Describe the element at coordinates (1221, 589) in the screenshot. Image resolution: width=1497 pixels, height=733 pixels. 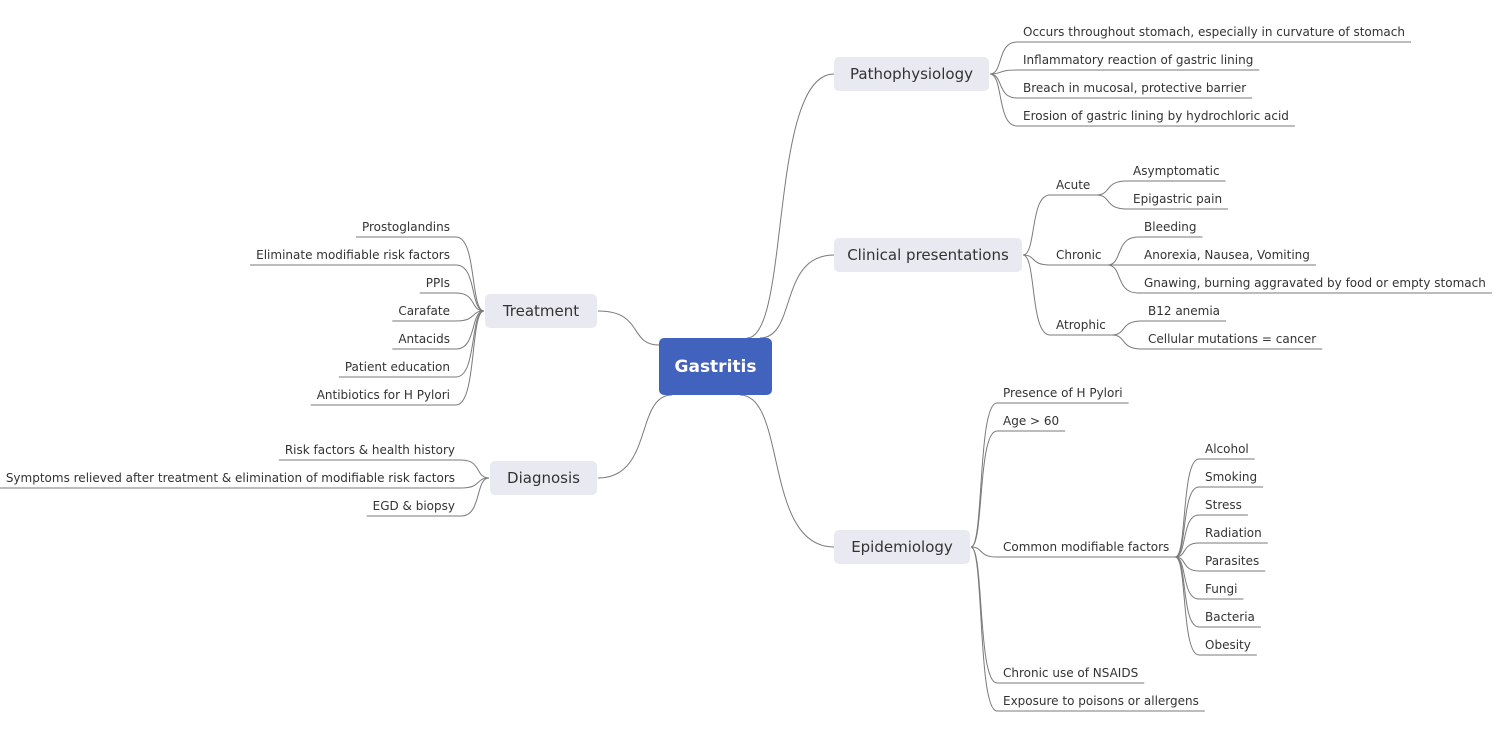
I see `modifiable-factor-item: Fungi` at that location.